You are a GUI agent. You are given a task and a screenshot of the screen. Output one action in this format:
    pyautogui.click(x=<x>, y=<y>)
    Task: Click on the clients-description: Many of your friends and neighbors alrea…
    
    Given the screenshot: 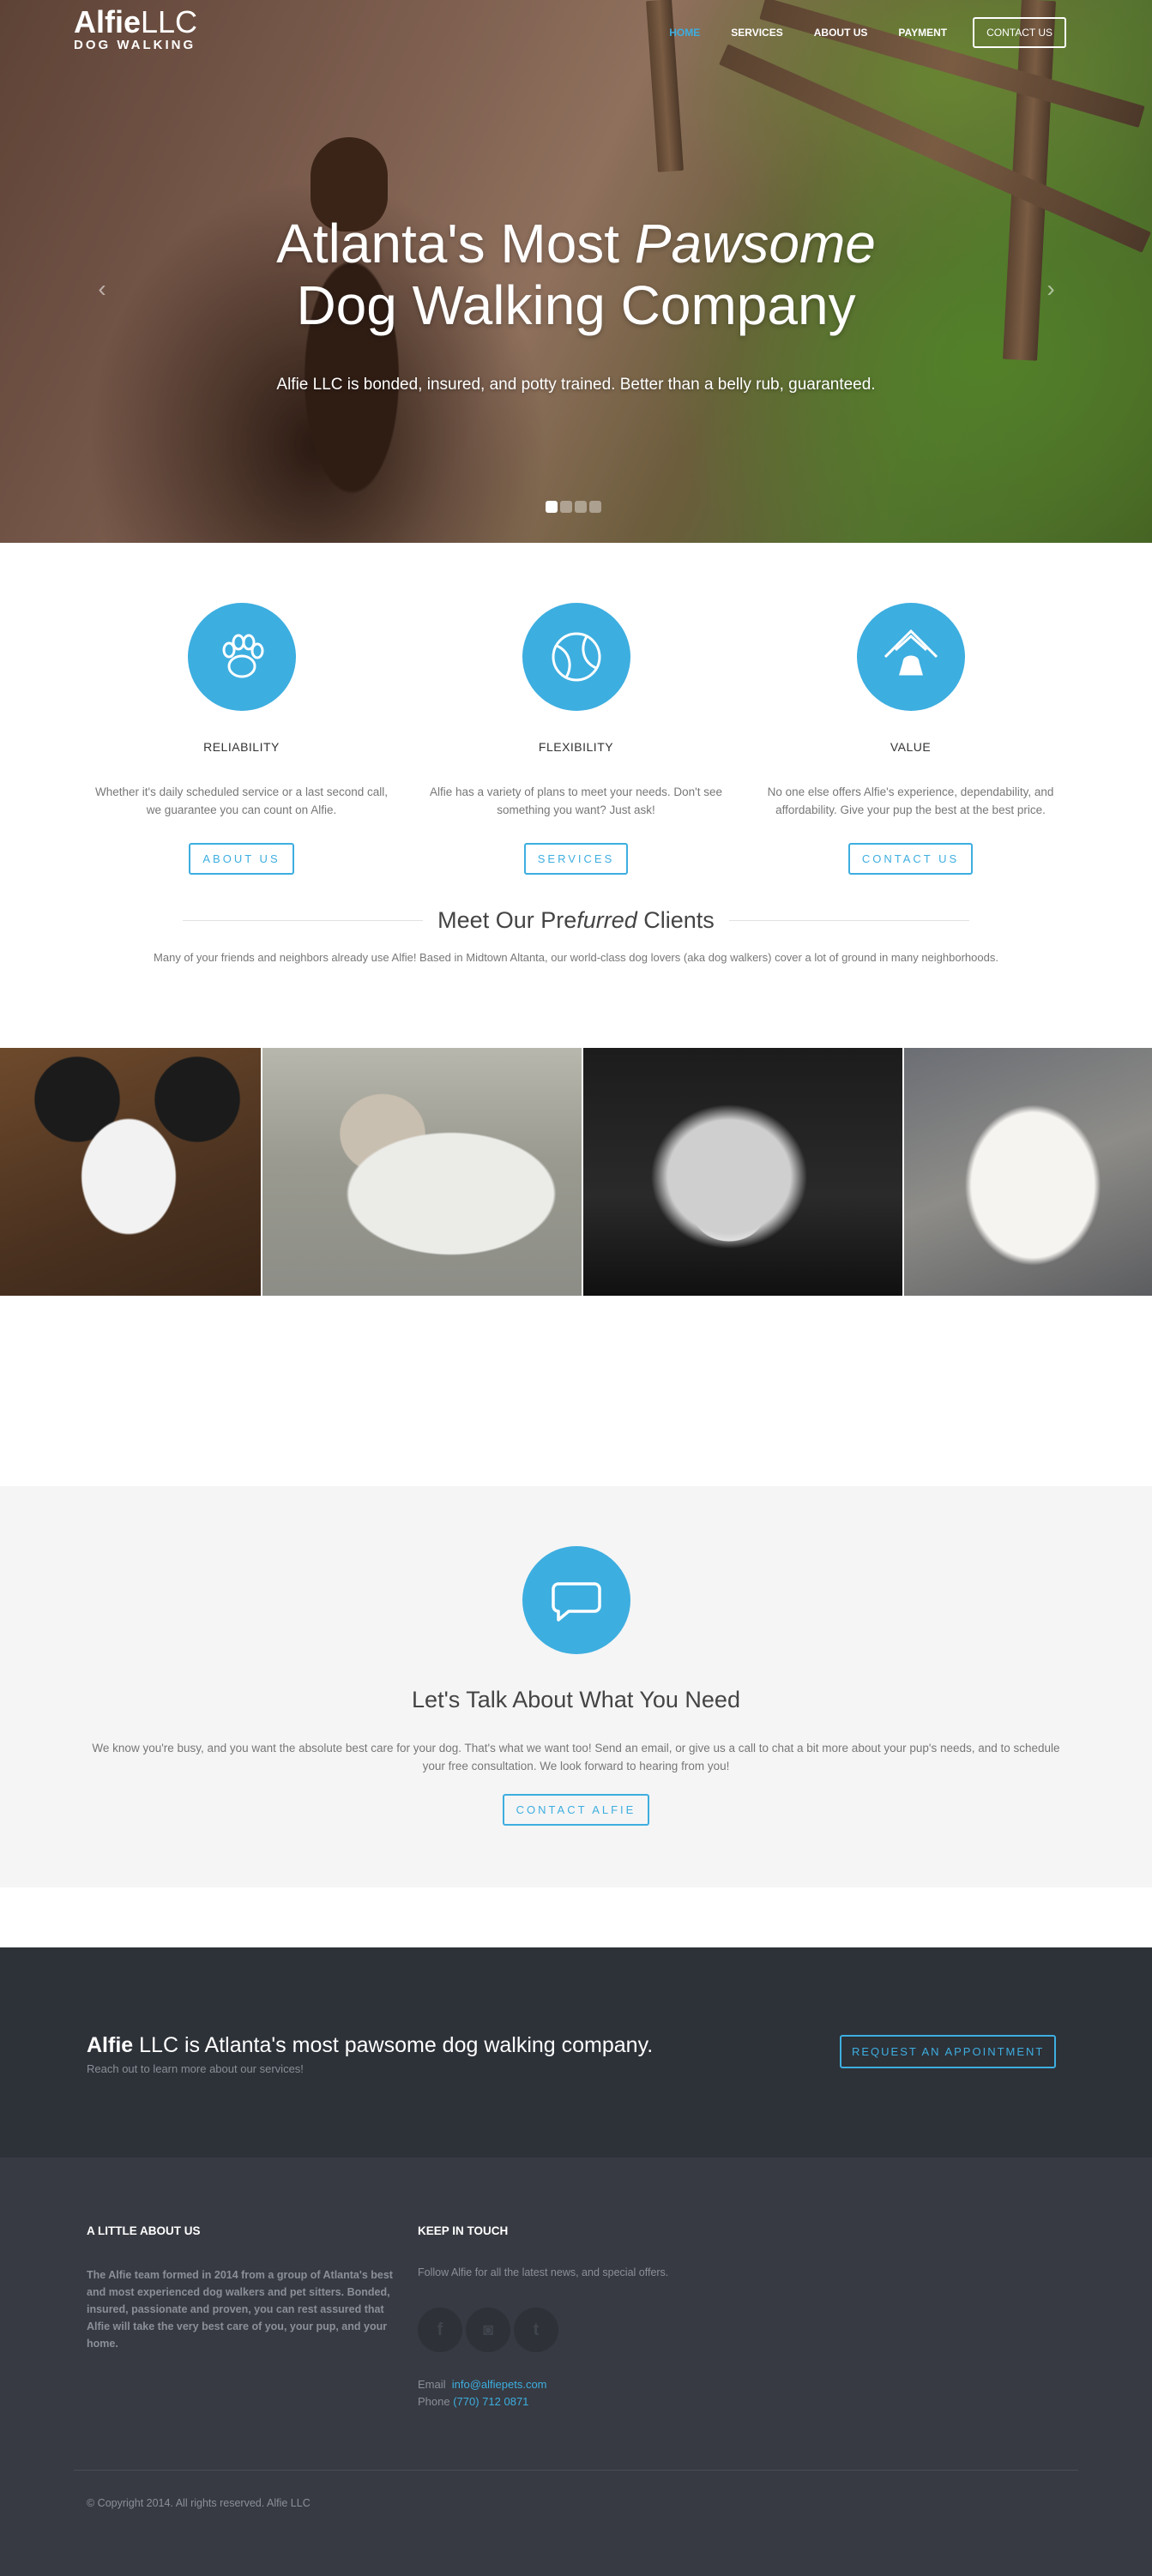 What is the action you would take?
    pyautogui.click(x=576, y=957)
    